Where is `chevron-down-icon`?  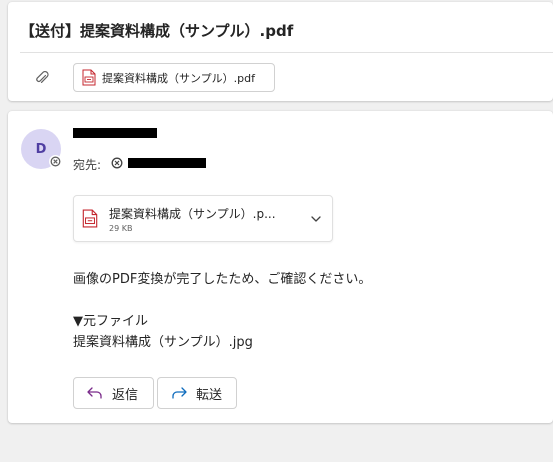
chevron-down-icon is located at coordinates (316, 219).